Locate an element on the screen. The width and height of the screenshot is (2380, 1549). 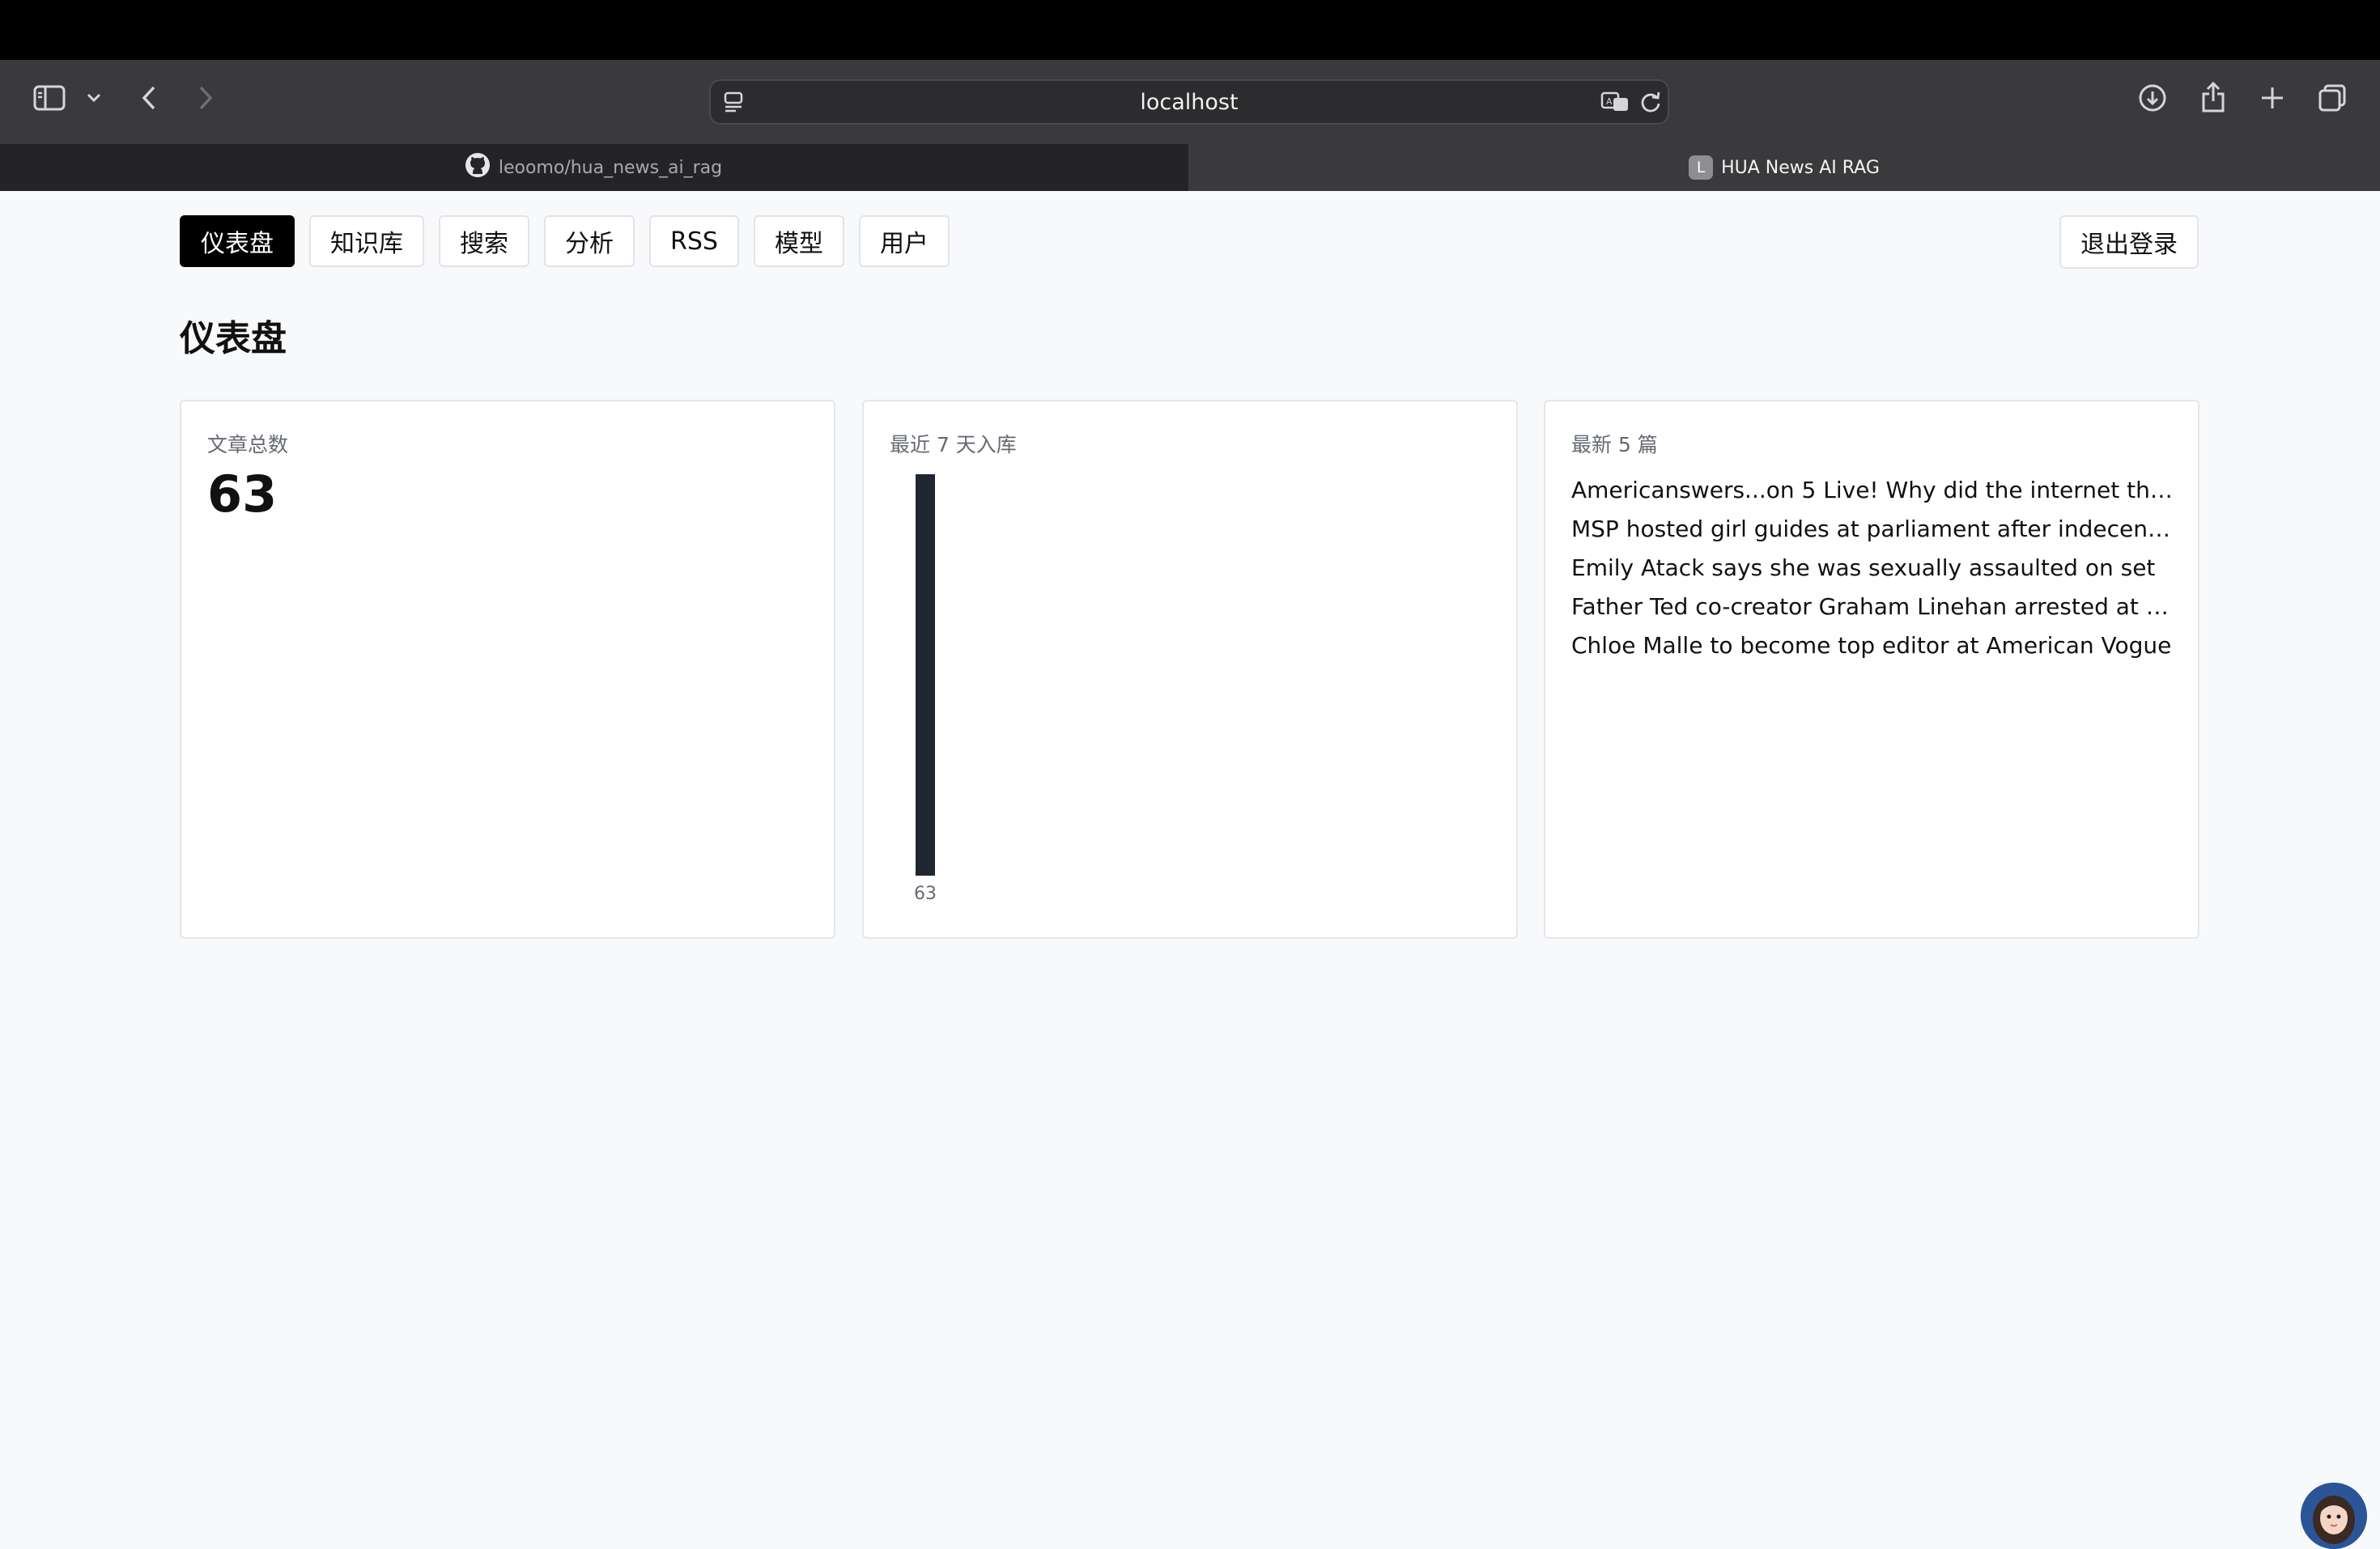
github-icon is located at coordinates (478, 167).